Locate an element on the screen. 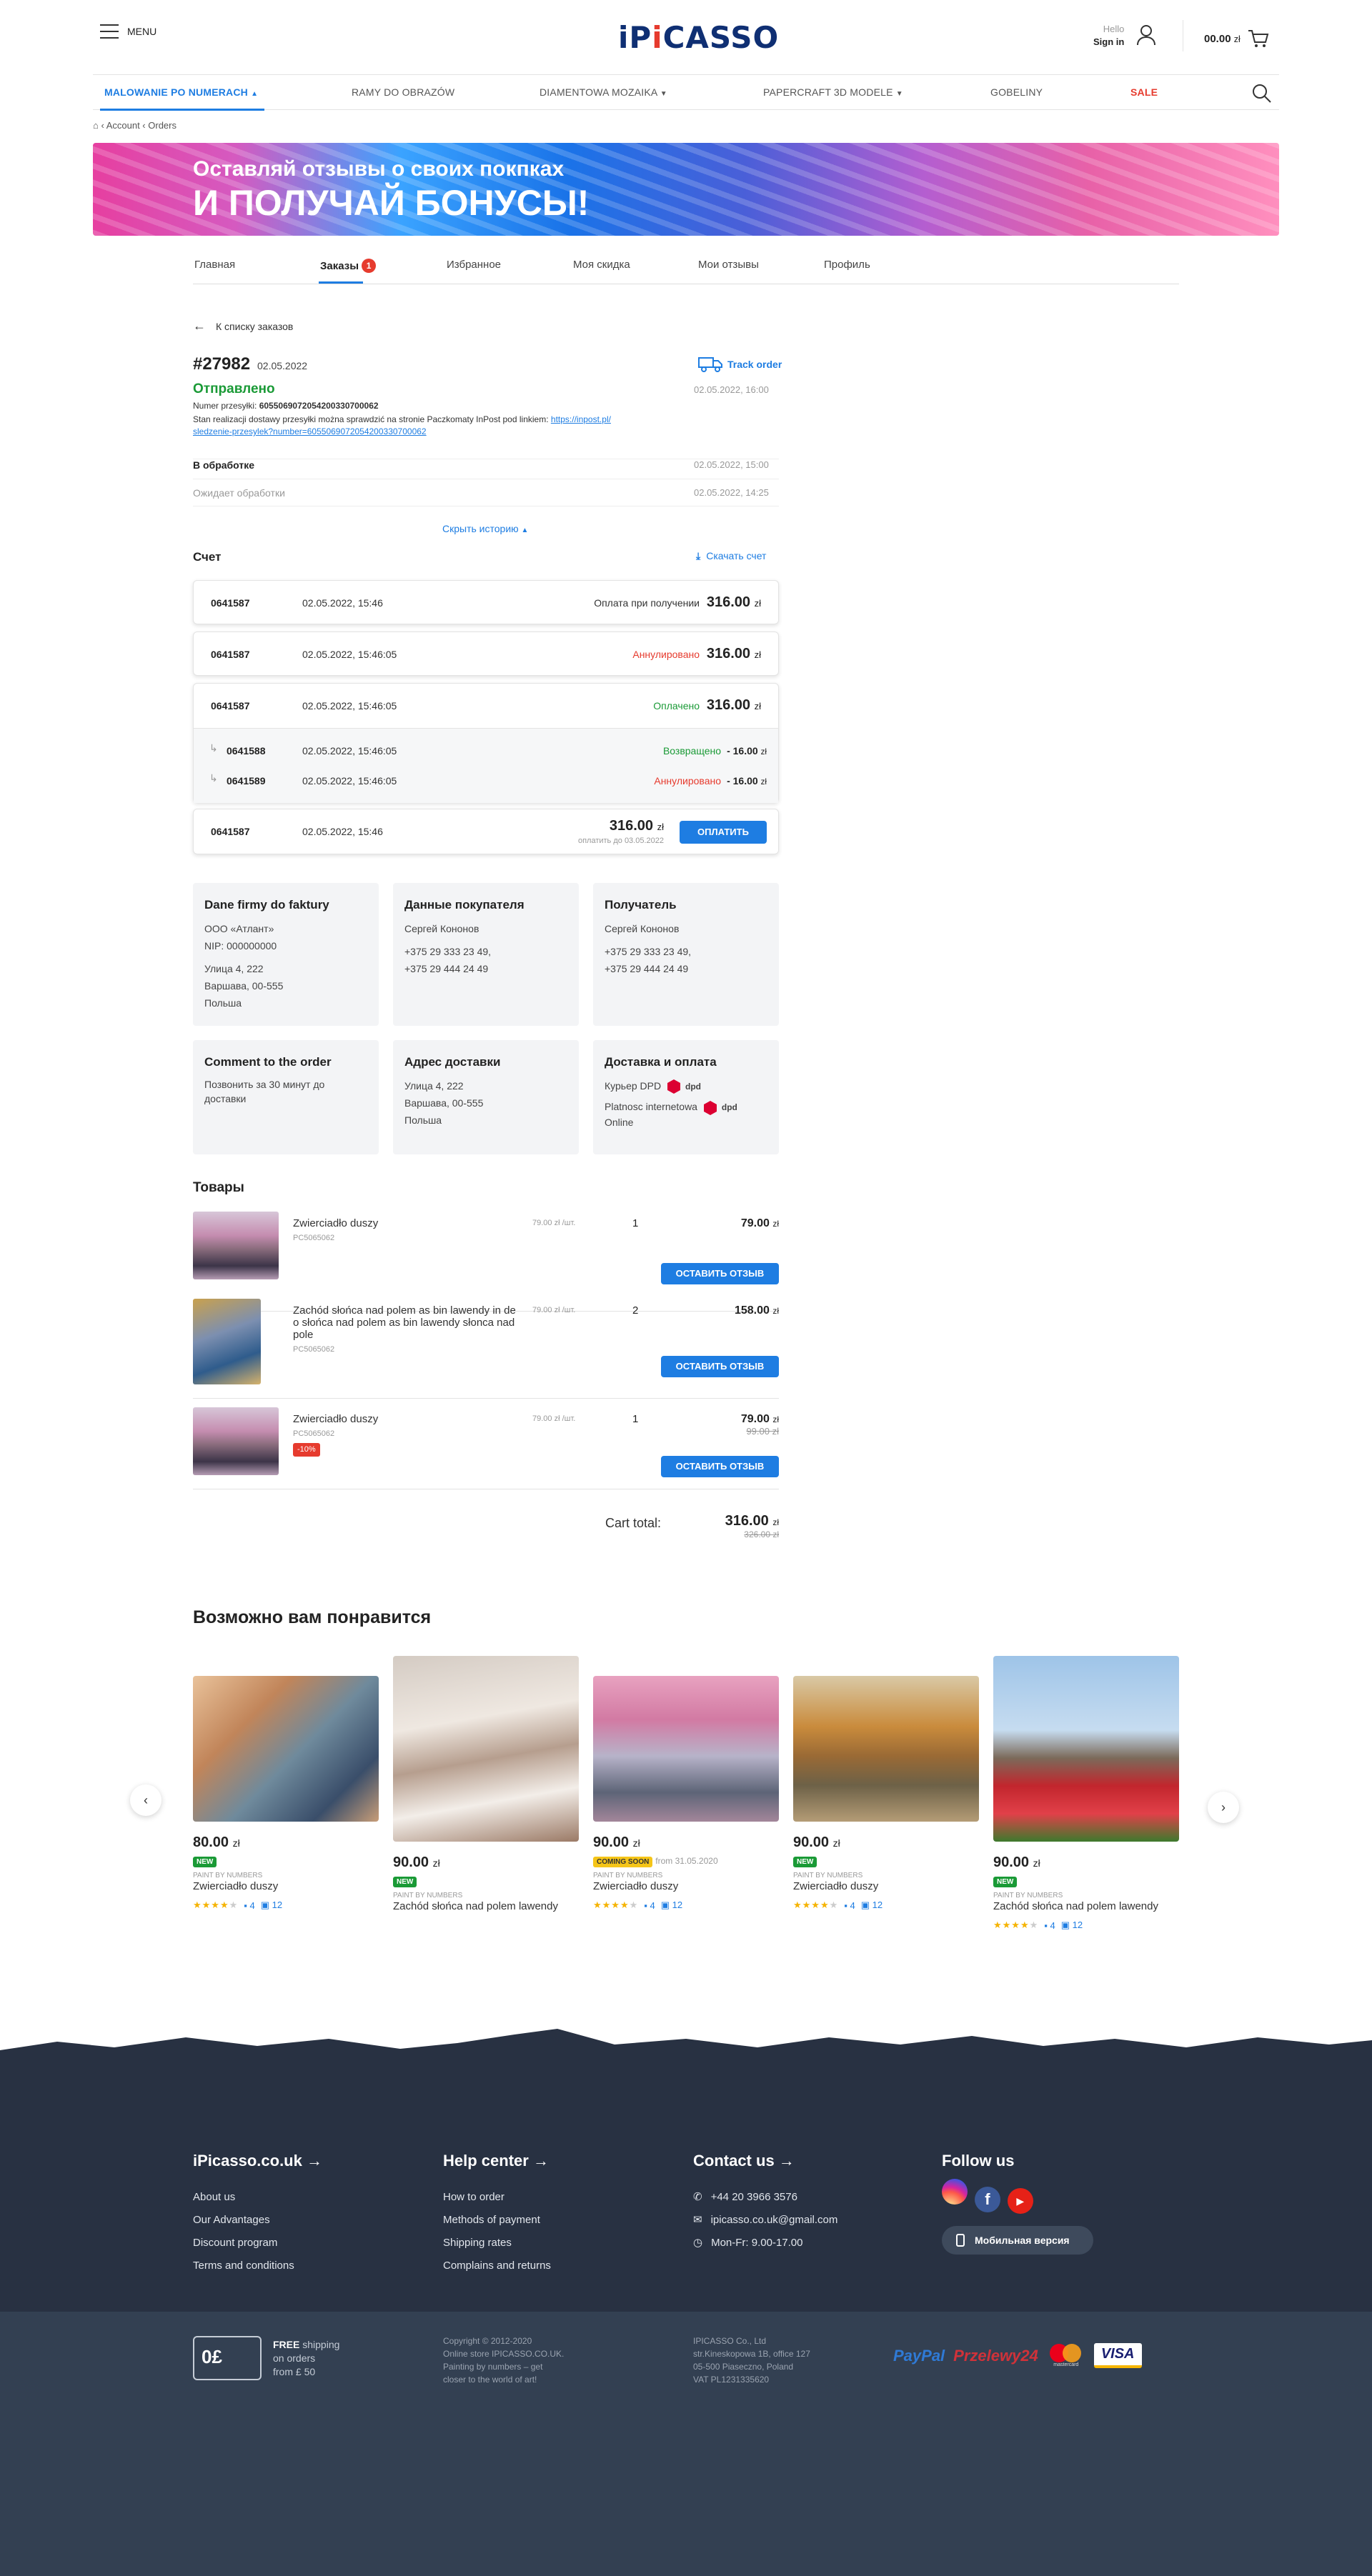 Image resolution: width=1372 pixels, height=2576 pixels. orders-badge: 1 is located at coordinates (370, 266).